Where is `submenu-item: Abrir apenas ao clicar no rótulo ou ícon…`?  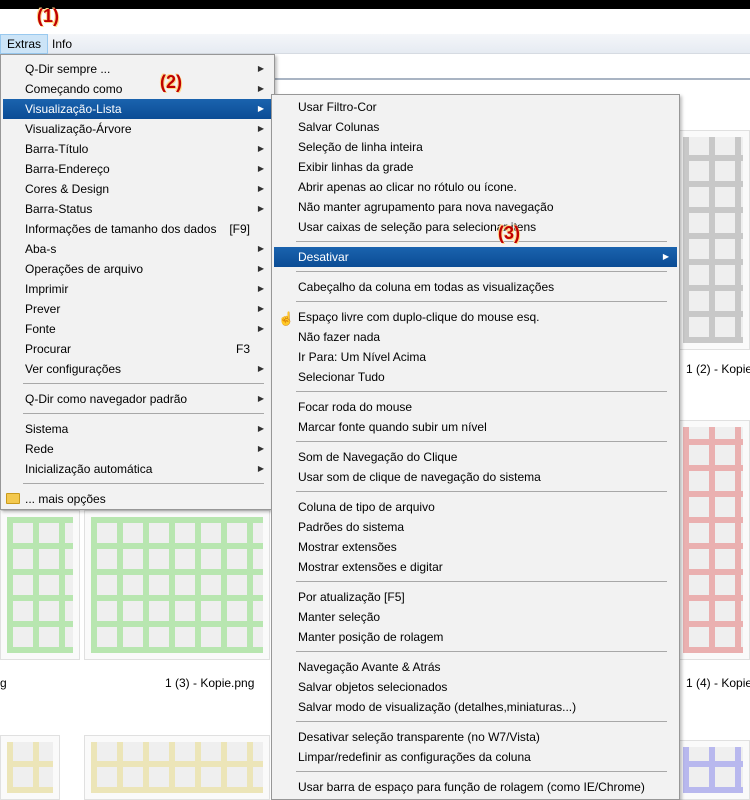
submenu-item: Abrir apenas ao clicar no rótulo ou ícon… is located at coordinates (475, 187).